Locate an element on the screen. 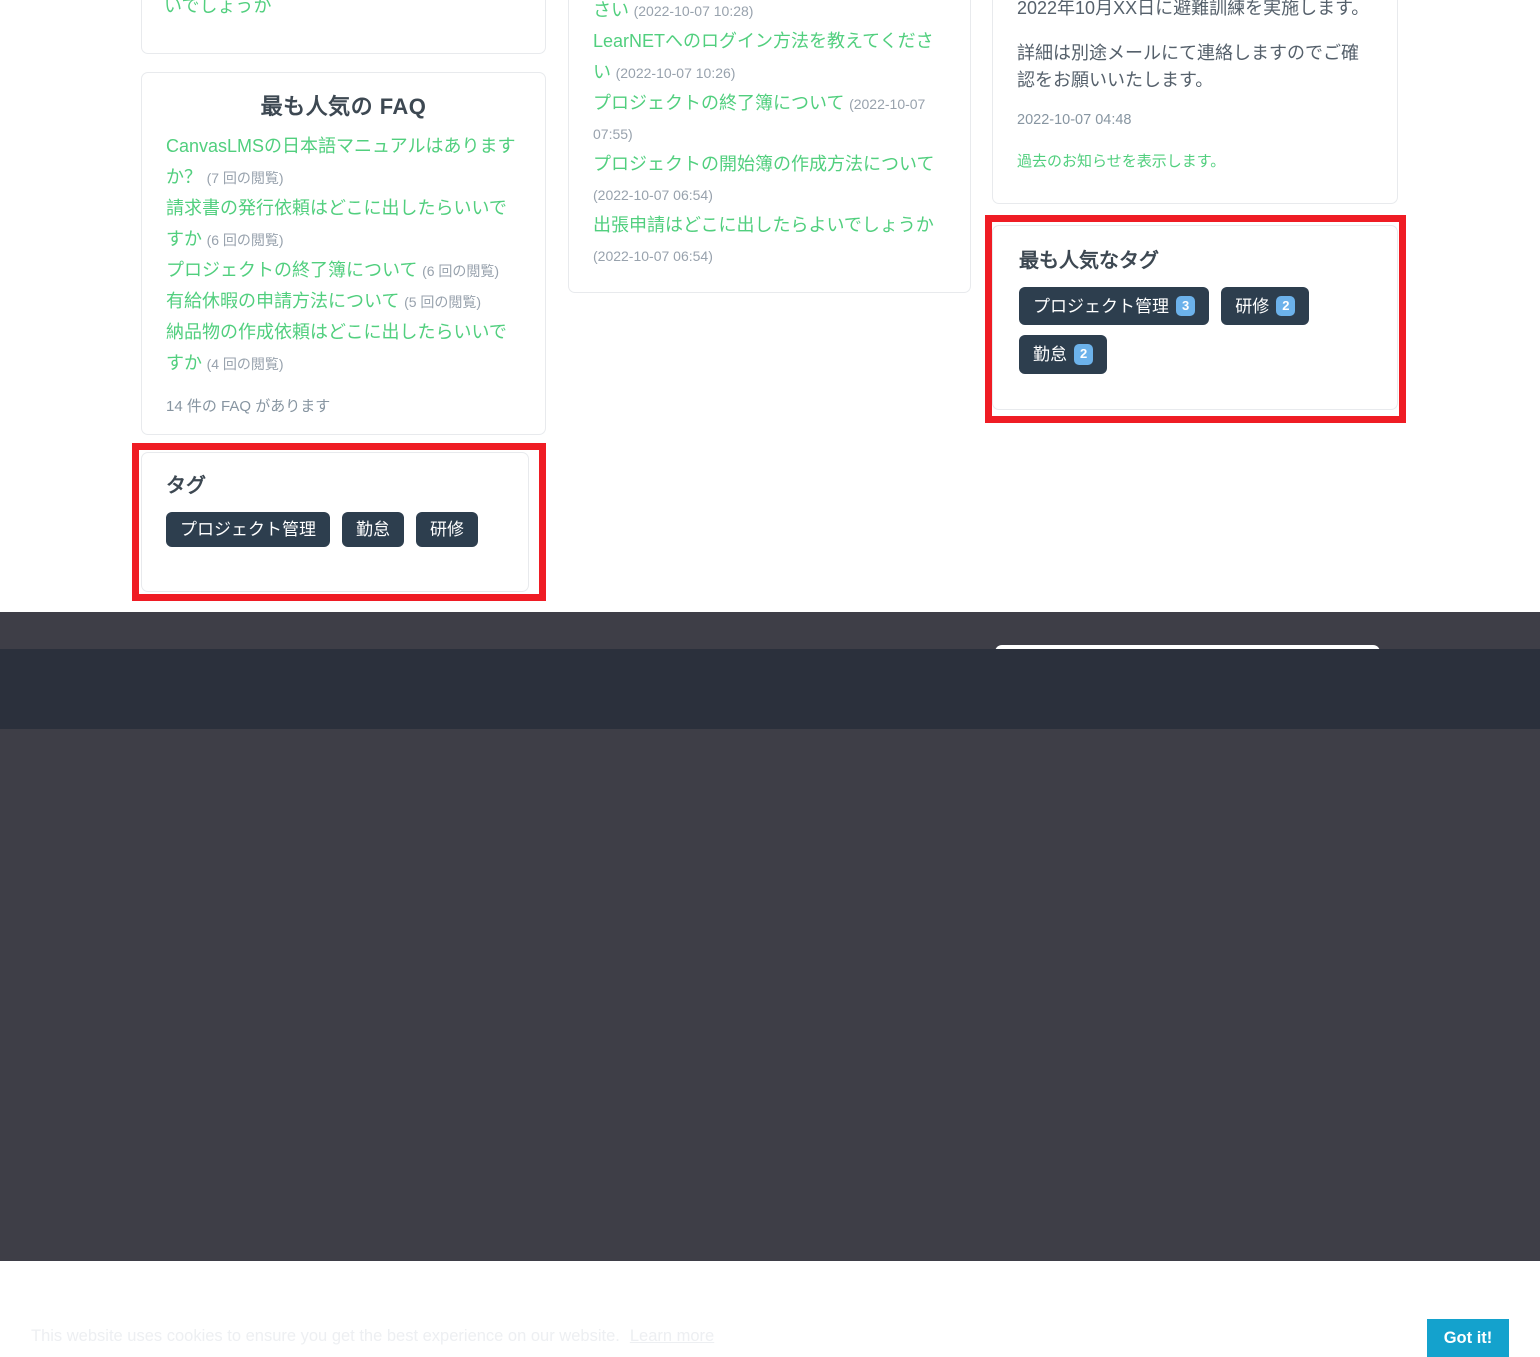  recent-faq-date: (2022-10-07 10:26) is located at coordinates (675, 73).